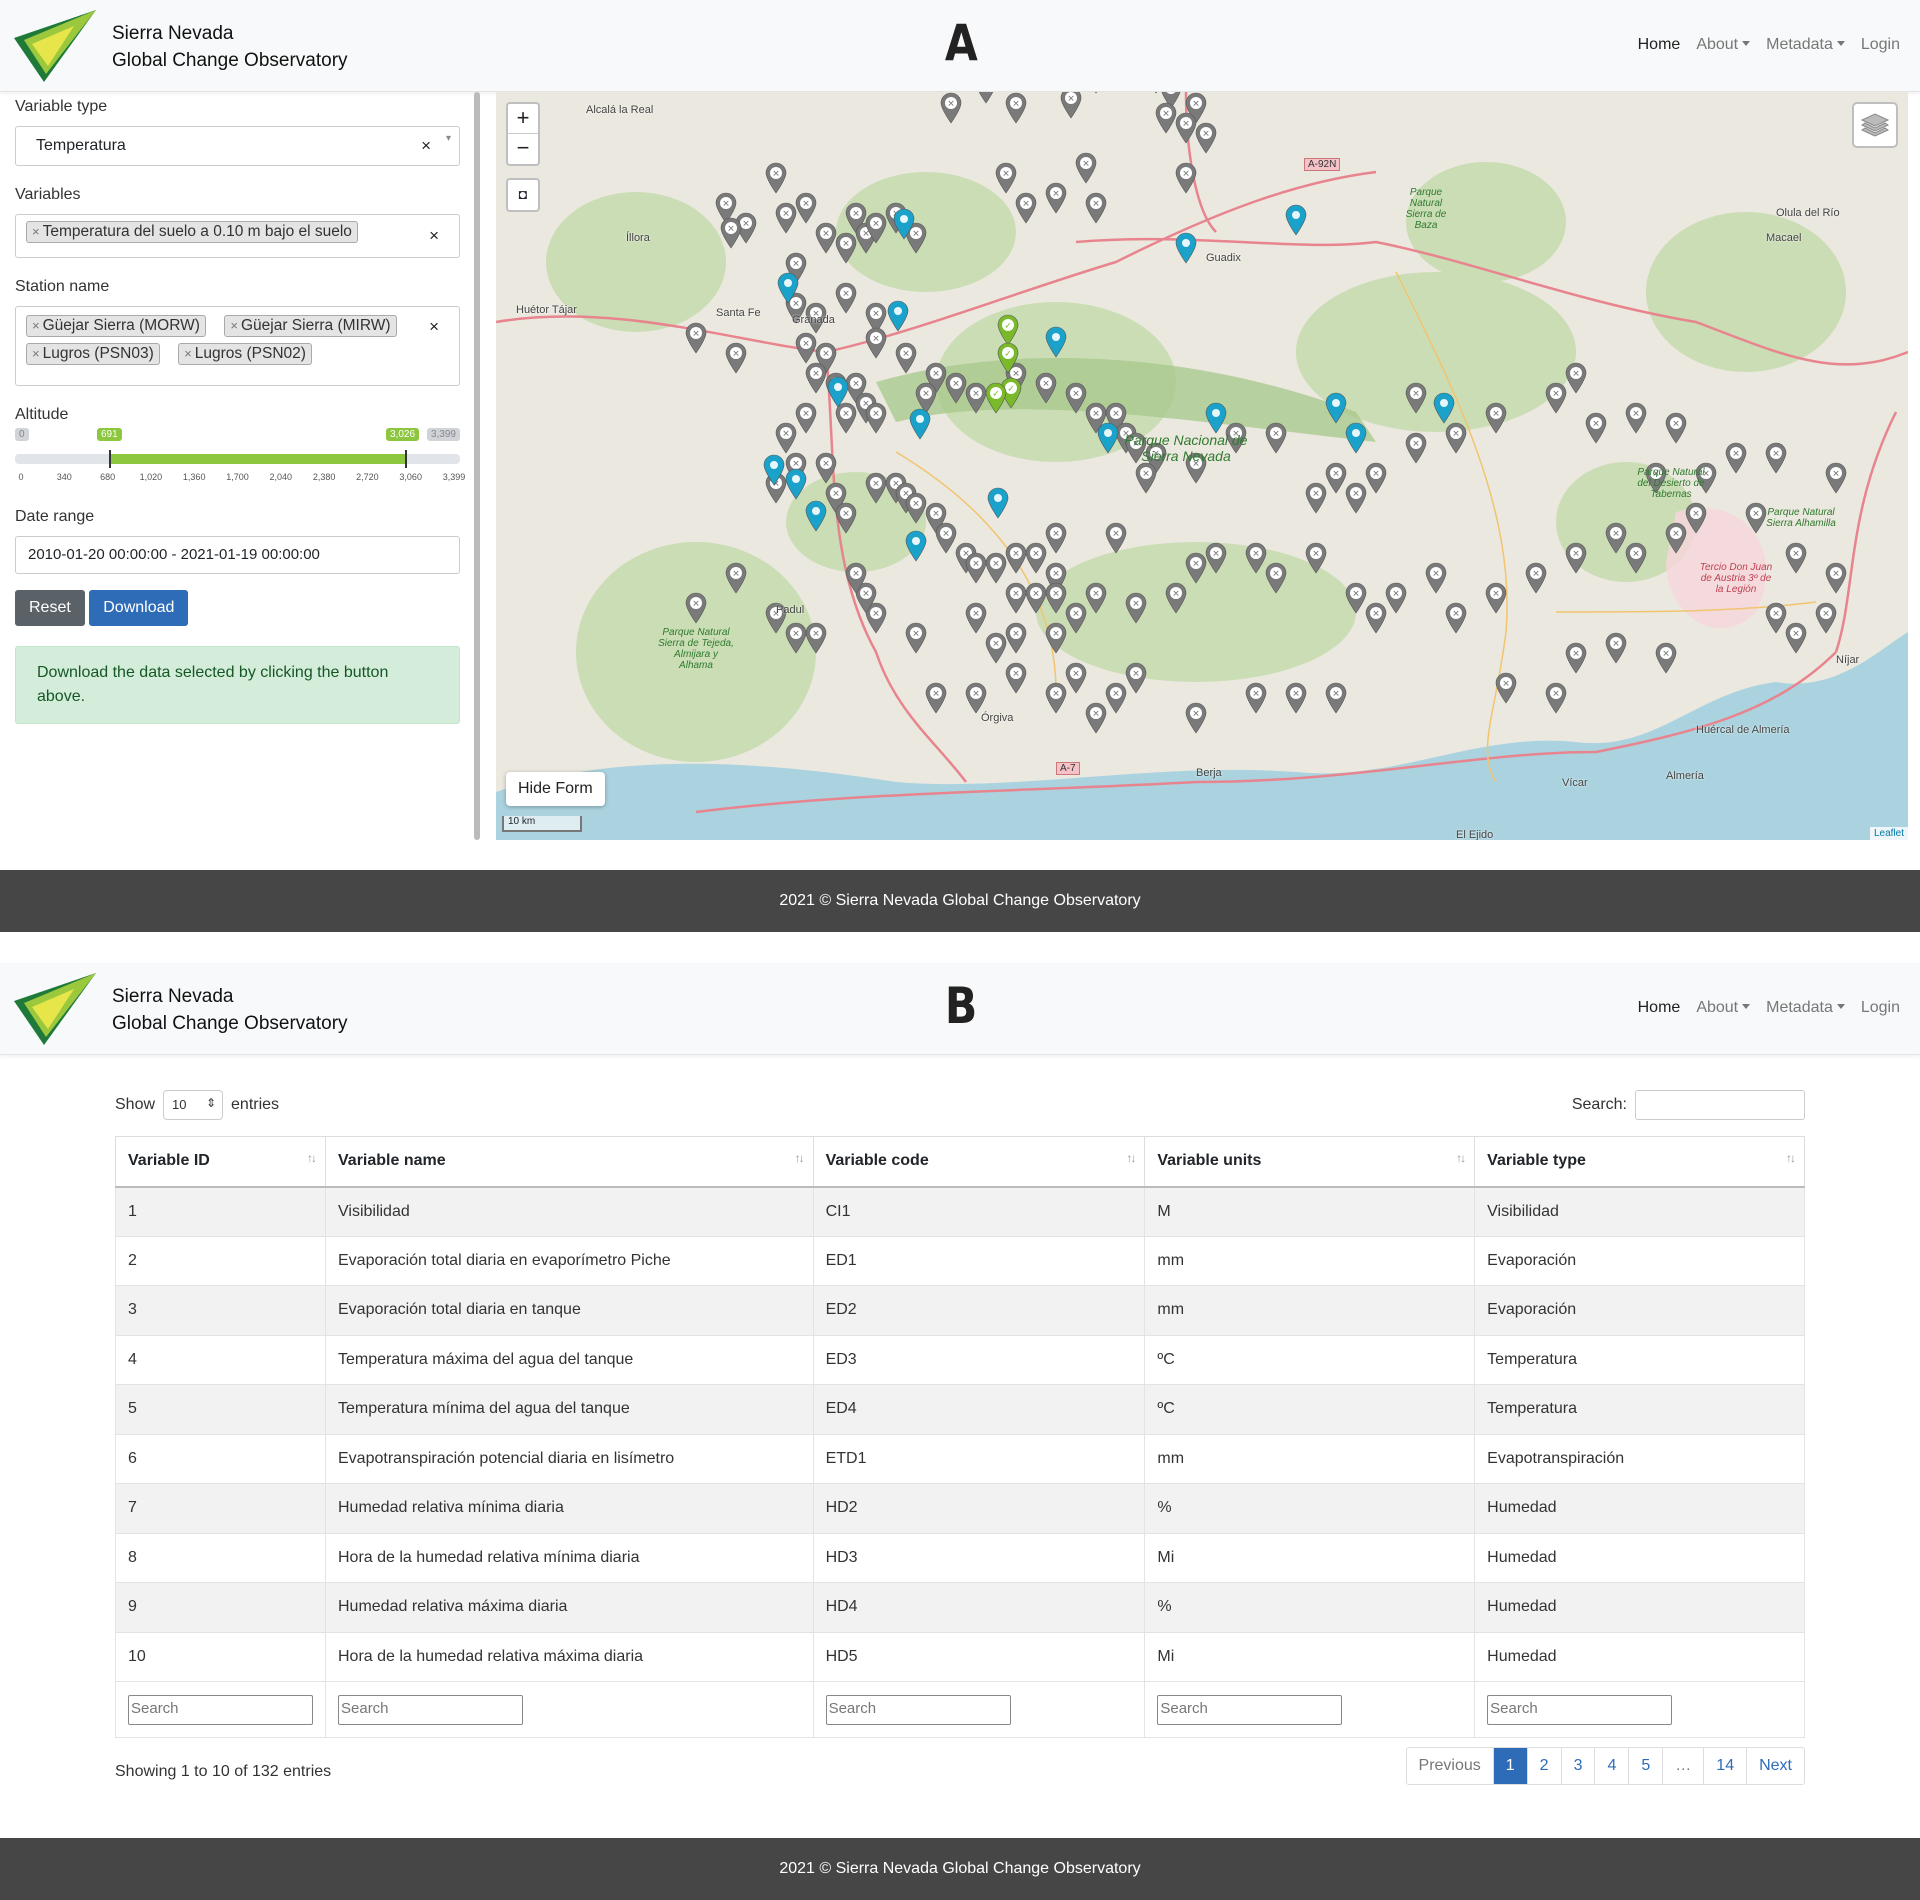 Image resolution: width=1920 pixels, height=1900 pixels. What do you see at coordinates (220, 1709) in the screenshot?
I see `column-search-input: Search` at bounding box center [220, 1709].